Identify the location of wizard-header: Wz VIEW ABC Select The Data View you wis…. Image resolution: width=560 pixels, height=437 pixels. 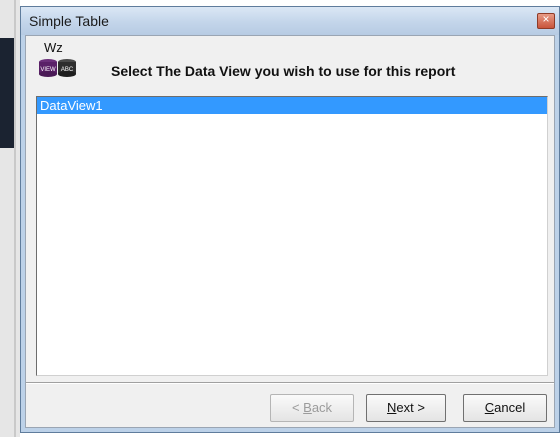
(290, 62).